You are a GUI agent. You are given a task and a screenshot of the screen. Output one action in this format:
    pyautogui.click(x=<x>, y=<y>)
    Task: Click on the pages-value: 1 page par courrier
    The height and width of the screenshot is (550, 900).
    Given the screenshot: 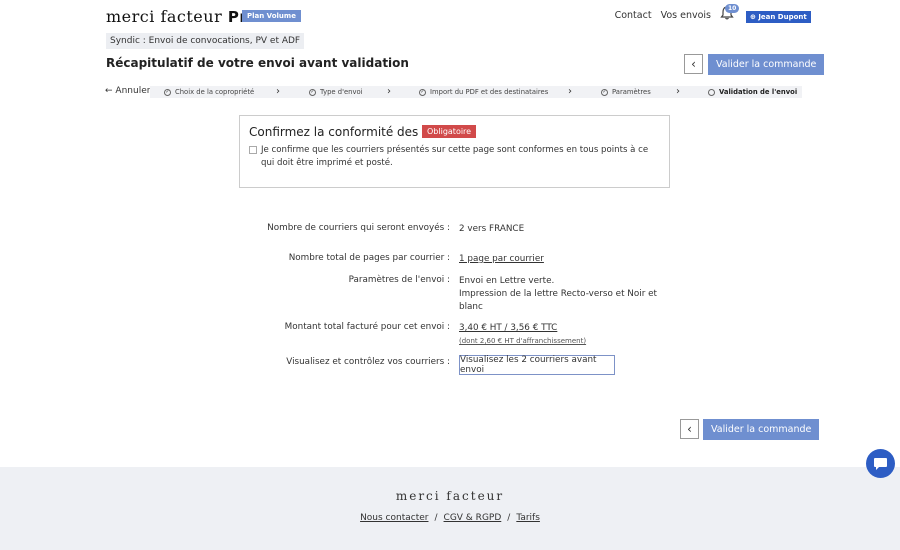 What is the action you would take?
    pyautogui.click(x=501, y=259)
    